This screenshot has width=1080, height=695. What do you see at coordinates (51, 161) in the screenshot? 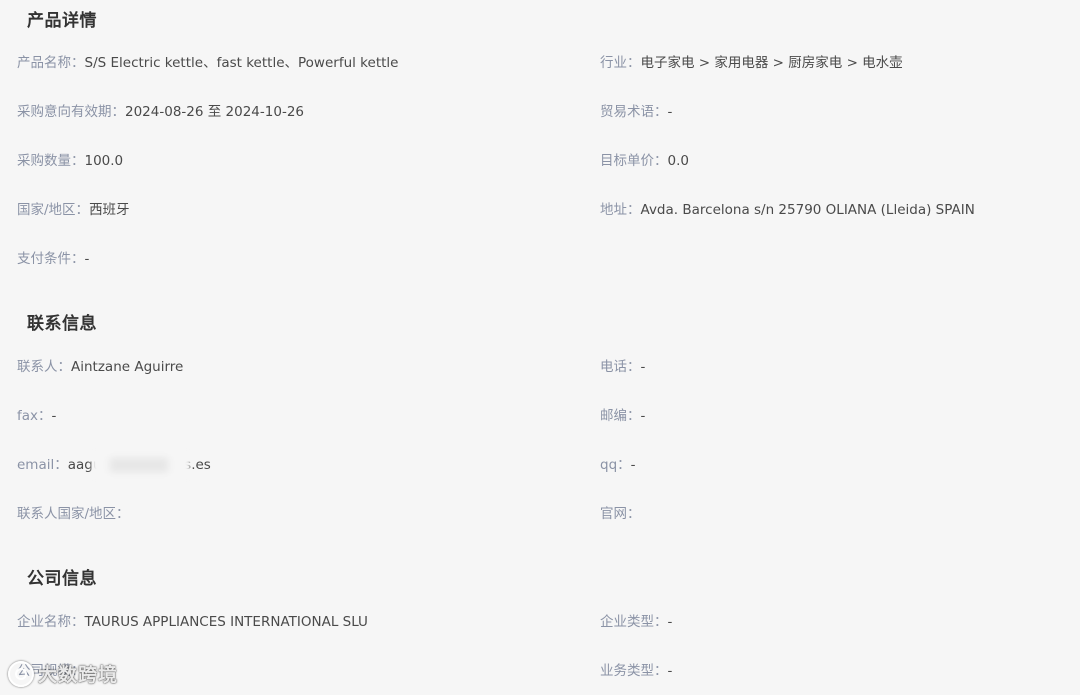
I see `field-label: 采购数量：` at bounding box center [51, 161].